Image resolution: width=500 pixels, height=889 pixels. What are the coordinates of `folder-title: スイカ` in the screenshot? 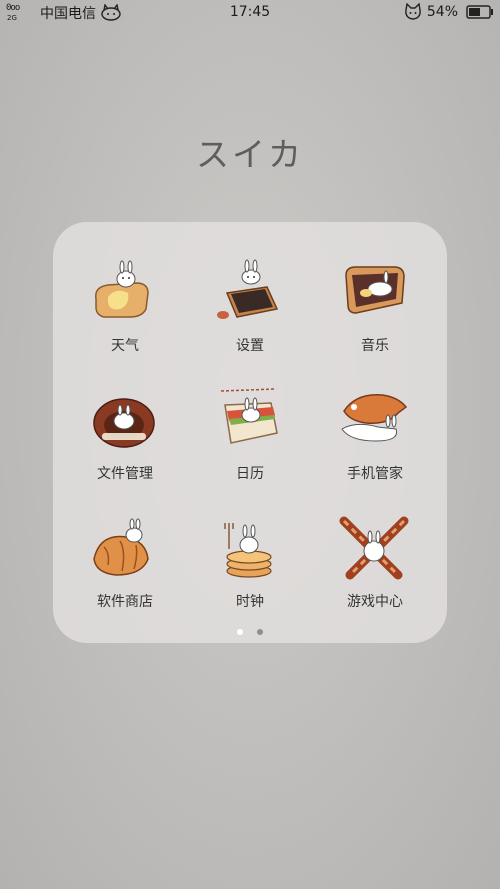 It's located at (250, 152).